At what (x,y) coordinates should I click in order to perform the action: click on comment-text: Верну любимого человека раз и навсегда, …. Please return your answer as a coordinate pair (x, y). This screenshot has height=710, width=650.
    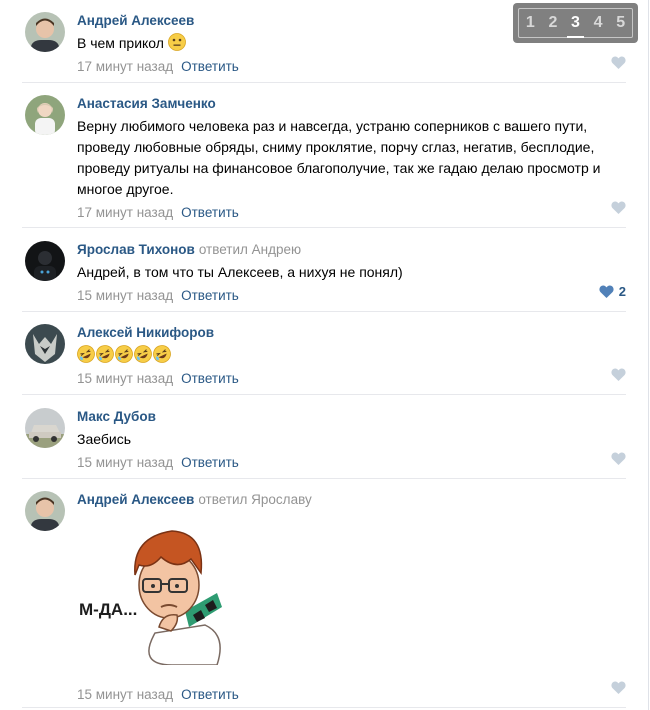
    Looking at the image, I should click on (339, 157).